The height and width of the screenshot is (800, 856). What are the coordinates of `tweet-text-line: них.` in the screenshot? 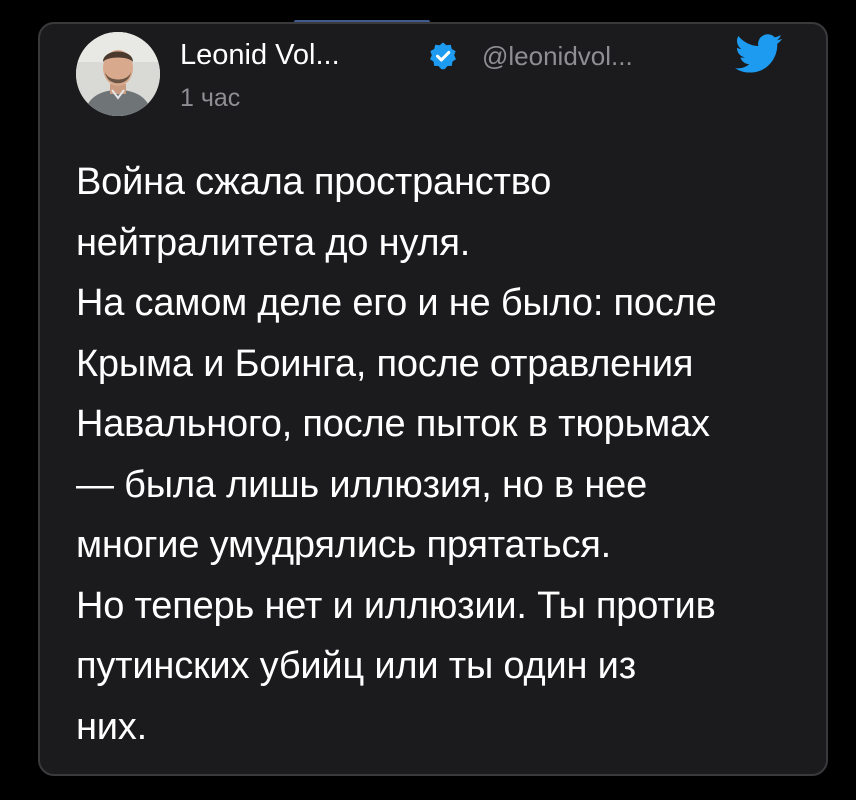 It's located at (111, 726).